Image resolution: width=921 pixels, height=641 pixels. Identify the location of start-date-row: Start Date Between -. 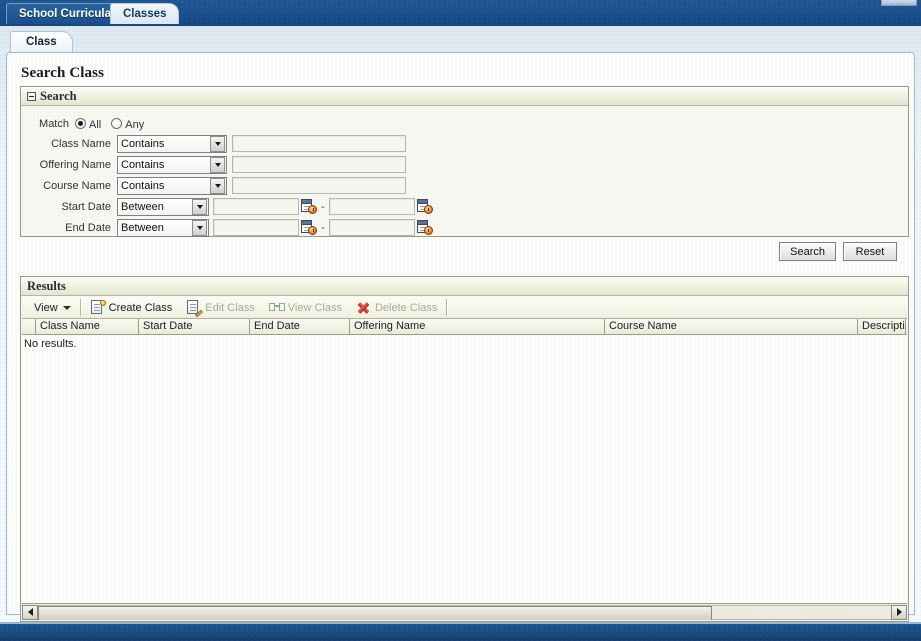
(231, 206).